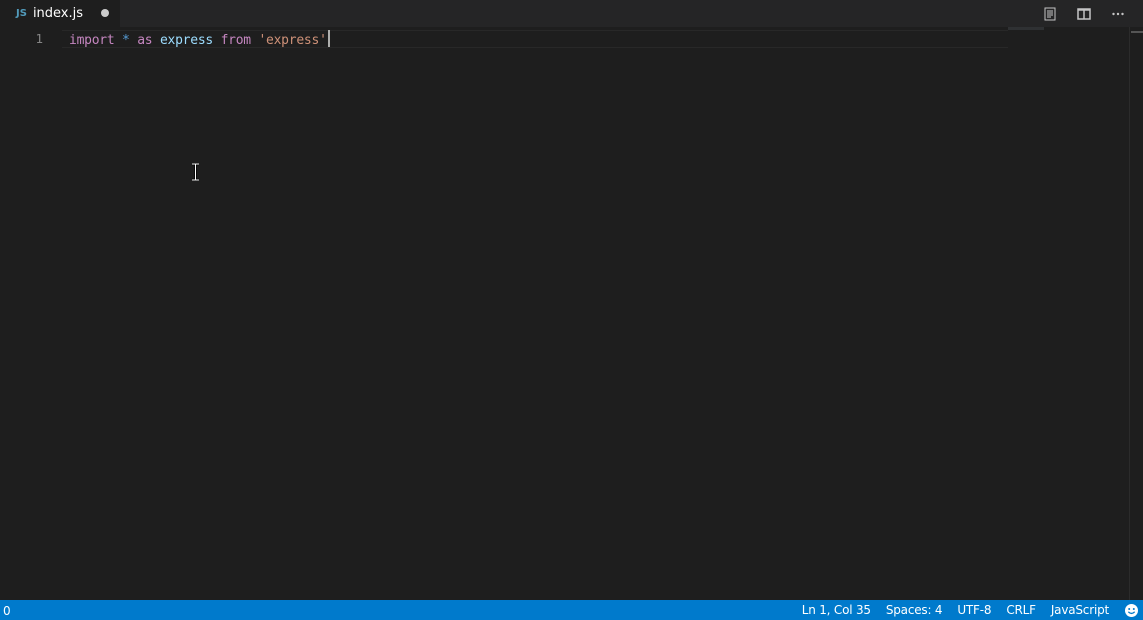 The height and width of the screenshot is (620, 1143). What do you see at coordinates (7, 610) in the screenshot?
I see `status-problems: 0` at bounding box center [7, 610].